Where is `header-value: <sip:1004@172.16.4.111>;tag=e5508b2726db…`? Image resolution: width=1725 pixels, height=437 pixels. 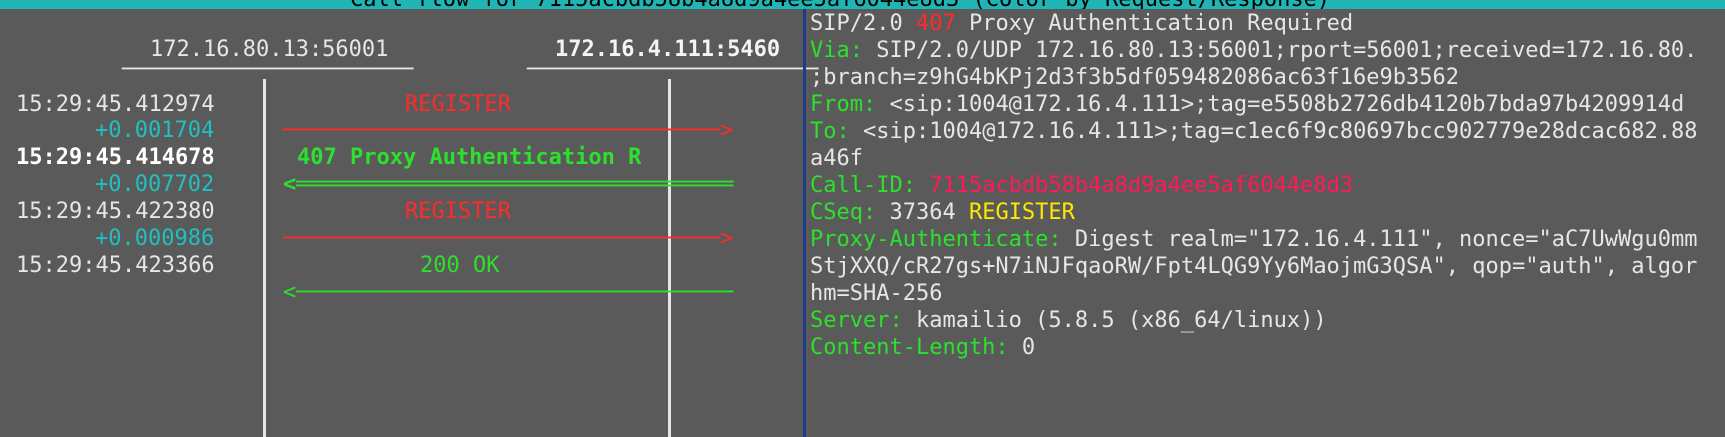 header-value: <sip:1004@172.16.4.111>;tag=e5508b2726db… is located at coordinates (1280, 104).